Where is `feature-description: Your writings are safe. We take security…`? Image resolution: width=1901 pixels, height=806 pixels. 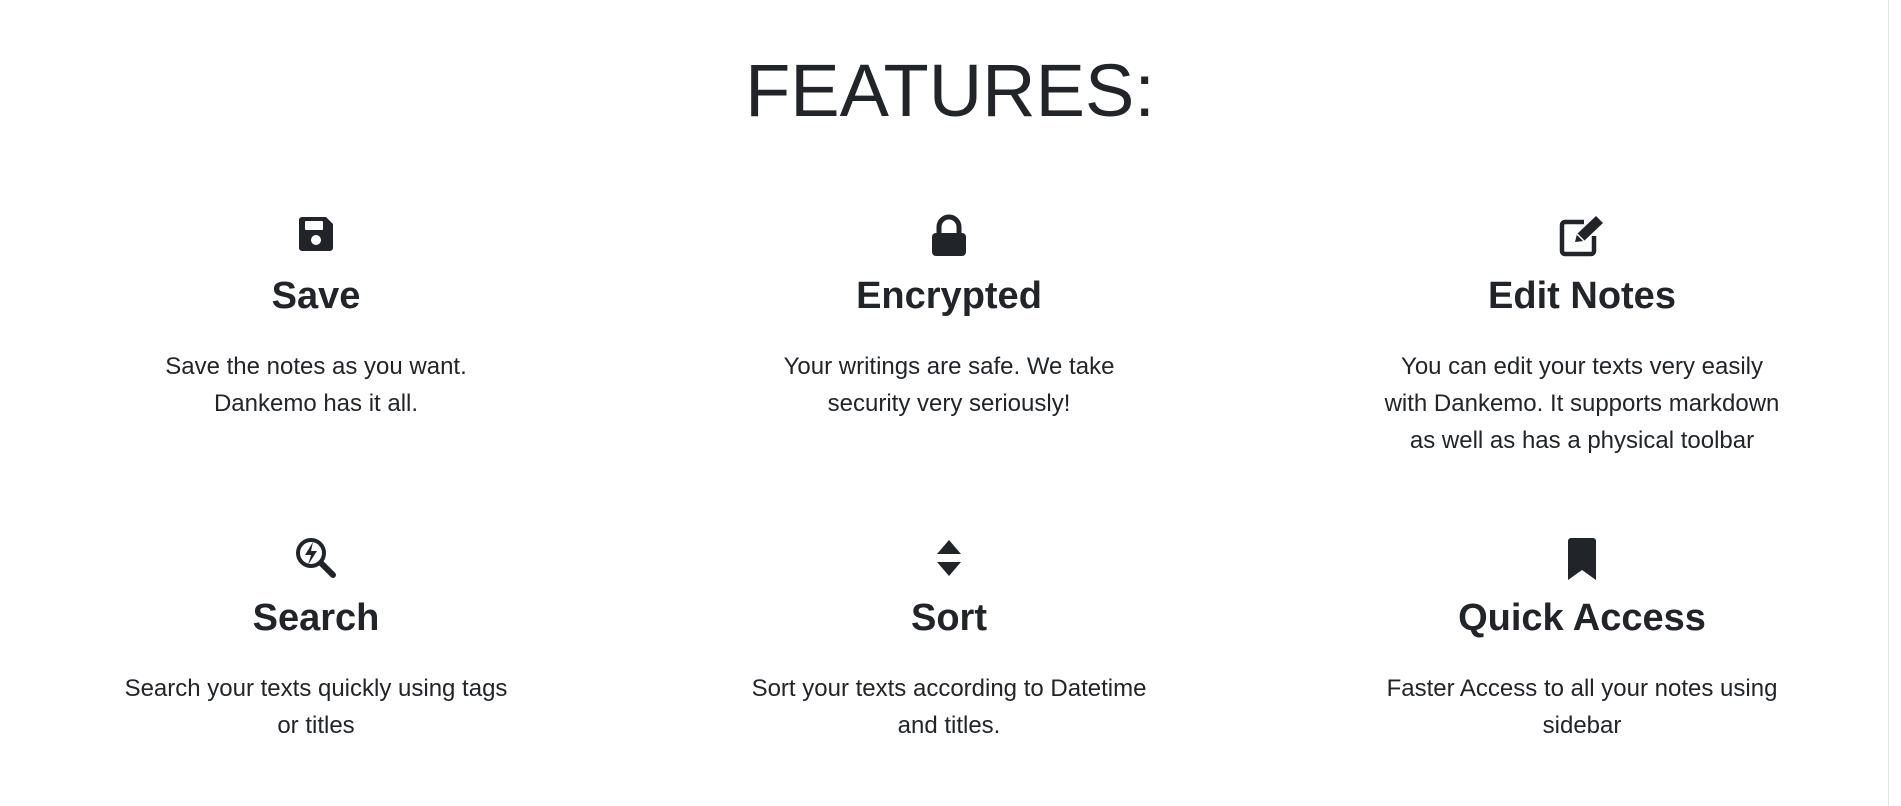 feature-description: Your writings are safe. We take security… is located at coordinates (949, 384).